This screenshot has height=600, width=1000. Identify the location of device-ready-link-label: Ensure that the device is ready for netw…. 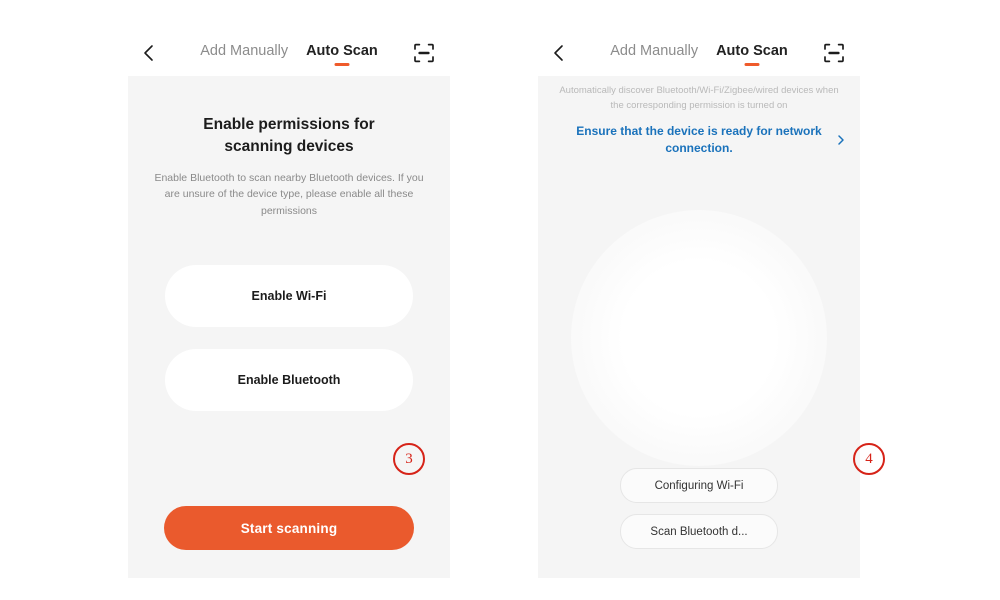
(699, 140).